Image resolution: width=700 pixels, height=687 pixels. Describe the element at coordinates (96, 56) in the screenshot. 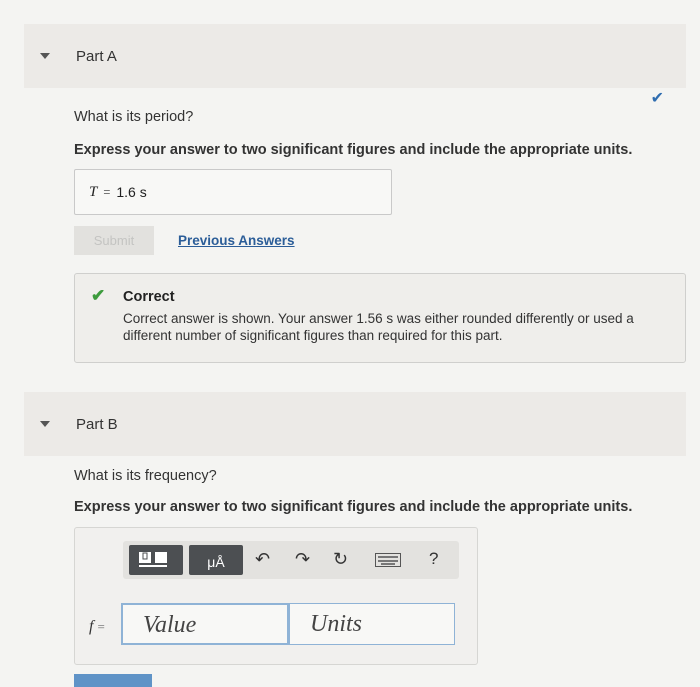

I see `part-a-title: Part A` at that location.